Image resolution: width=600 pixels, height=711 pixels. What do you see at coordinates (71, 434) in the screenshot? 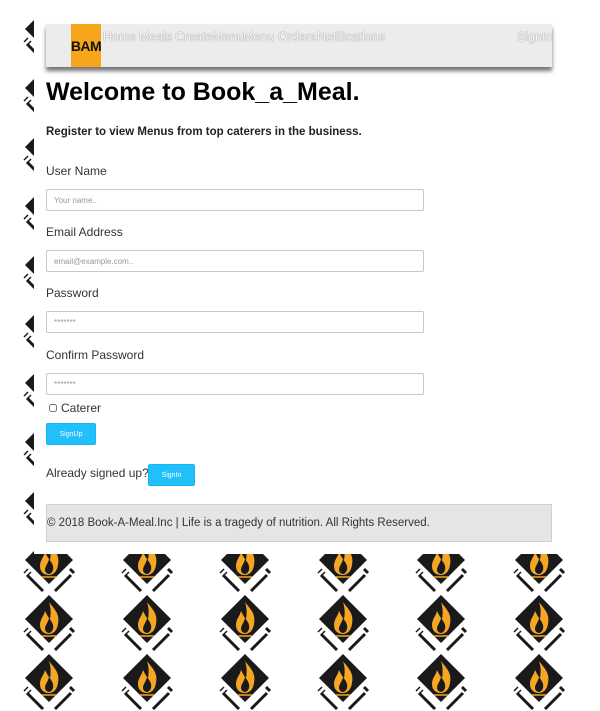
I see `signup-button: SignUp` at bounding box center [71, 434].